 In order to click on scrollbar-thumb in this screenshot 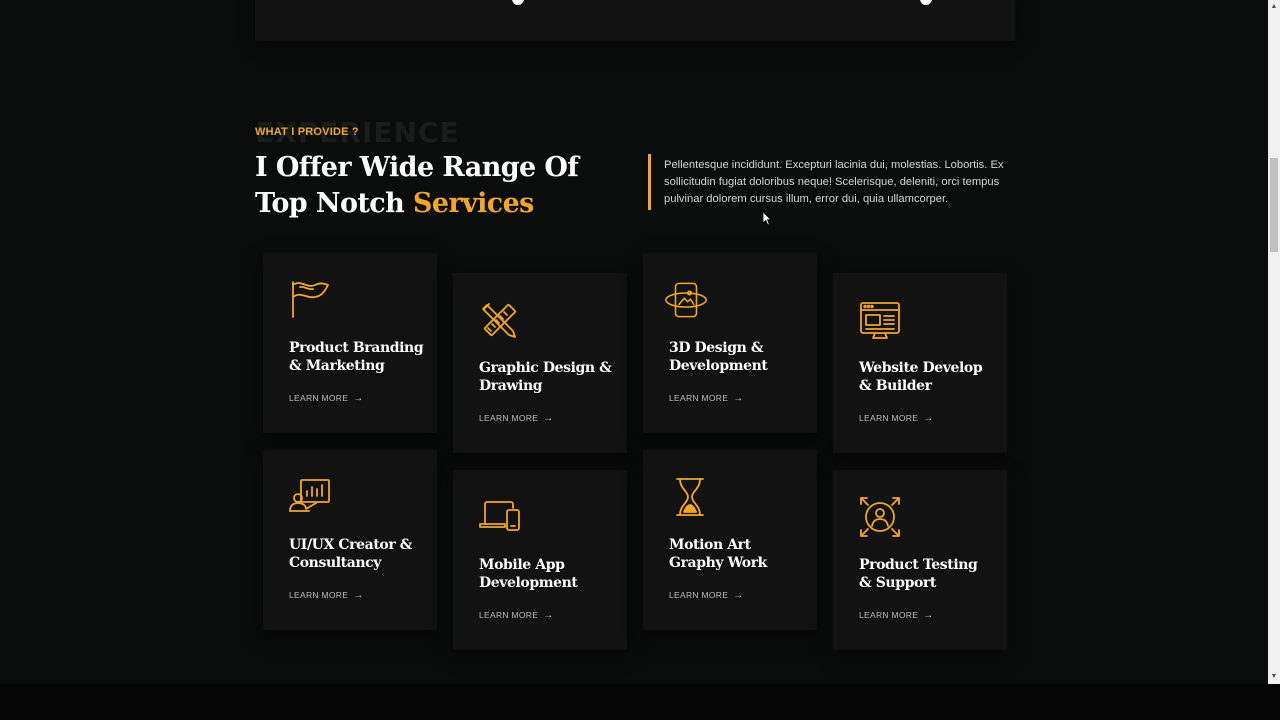, I will do `click(1274, 205)`.